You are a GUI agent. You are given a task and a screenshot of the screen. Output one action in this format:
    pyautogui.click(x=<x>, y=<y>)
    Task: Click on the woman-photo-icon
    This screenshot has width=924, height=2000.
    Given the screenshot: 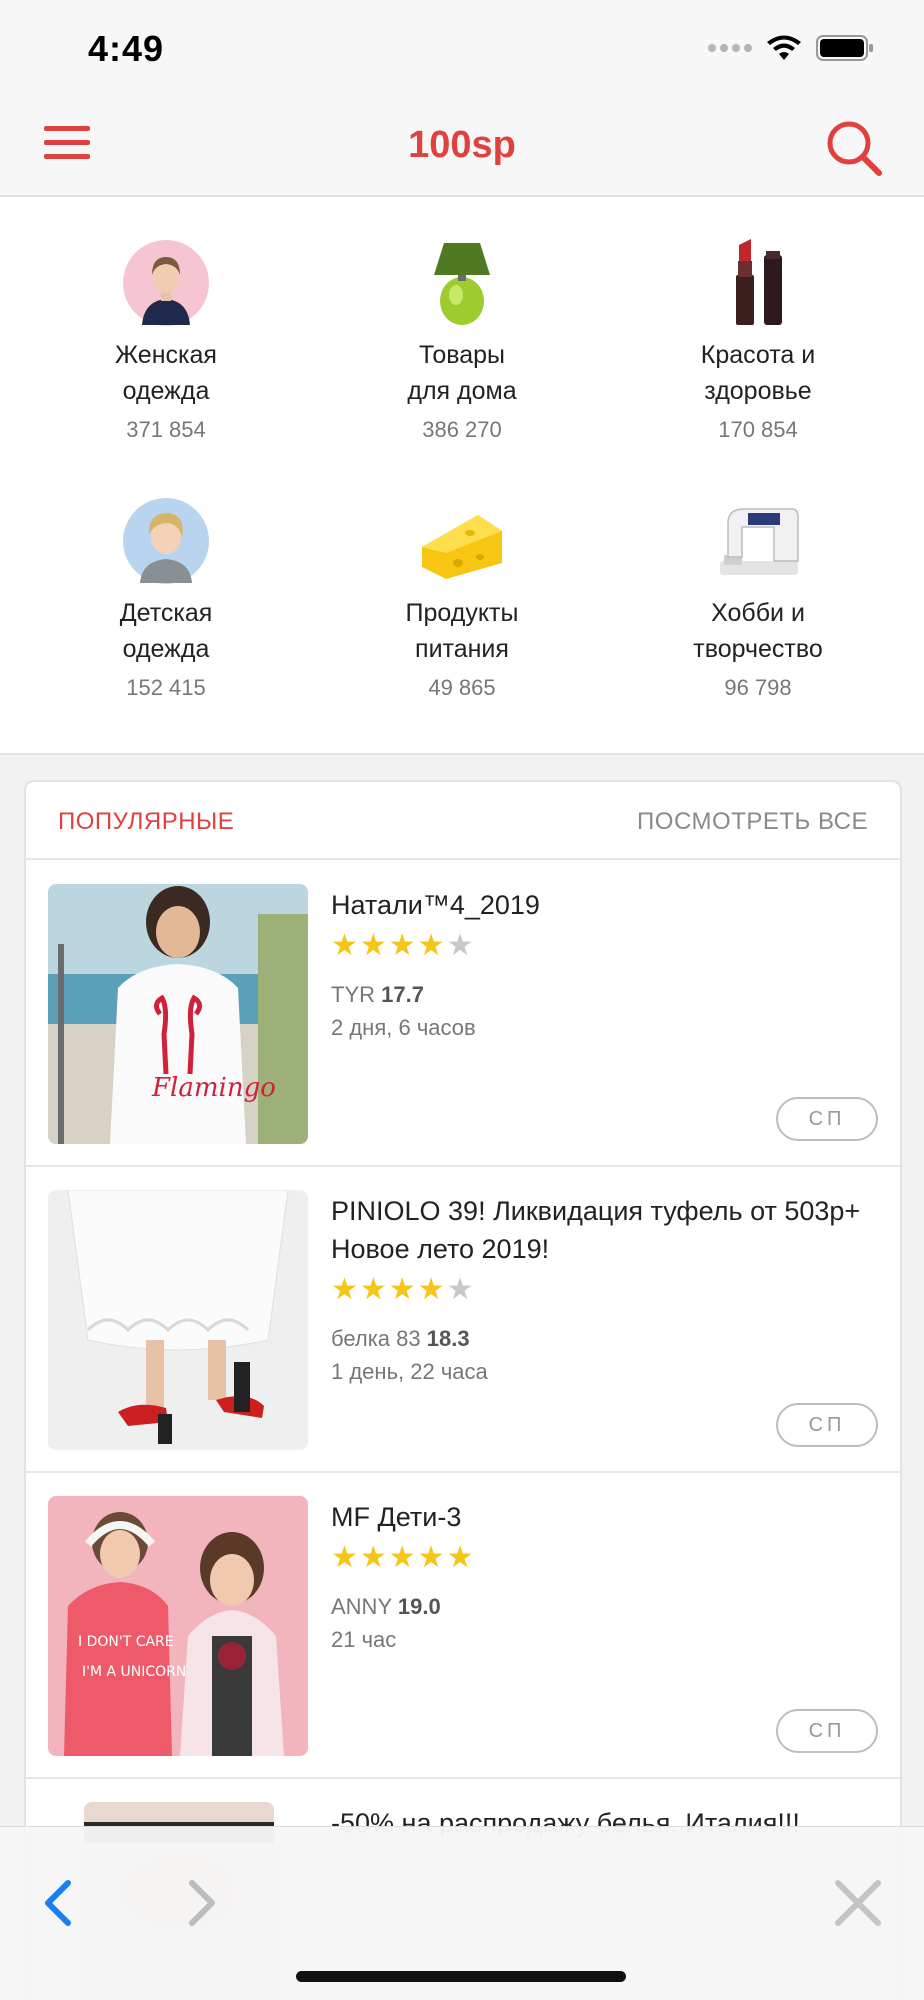 What is the action you would take?
    pyautogui.click(x=166, y=283)
    